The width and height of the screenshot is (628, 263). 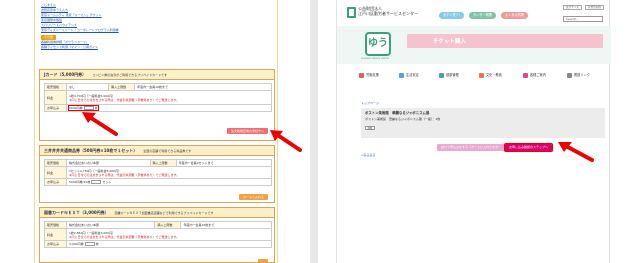 I want to click on nav-item-life: 生活安定, so click(x=409, y=75).